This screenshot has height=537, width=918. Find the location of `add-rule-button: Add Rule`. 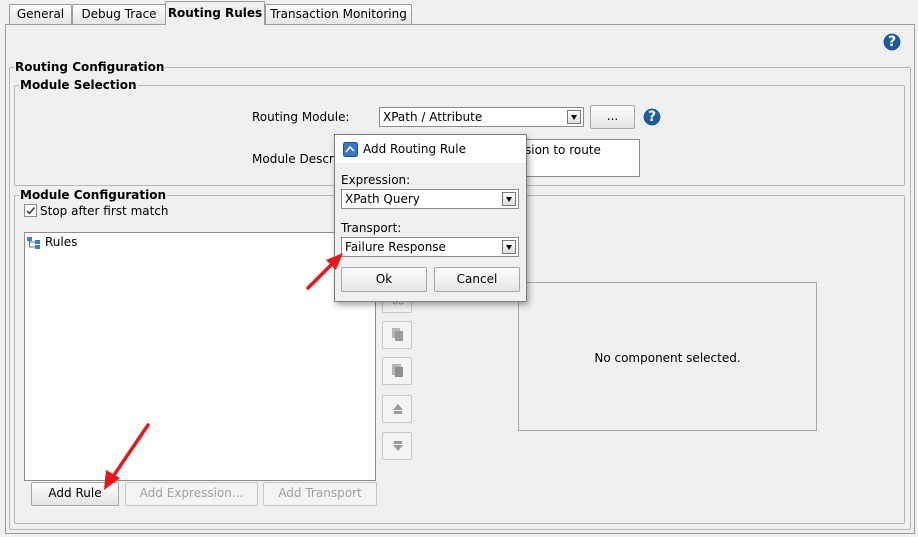

add-rule-button: Add Rule is located at coordinates (75, 494).